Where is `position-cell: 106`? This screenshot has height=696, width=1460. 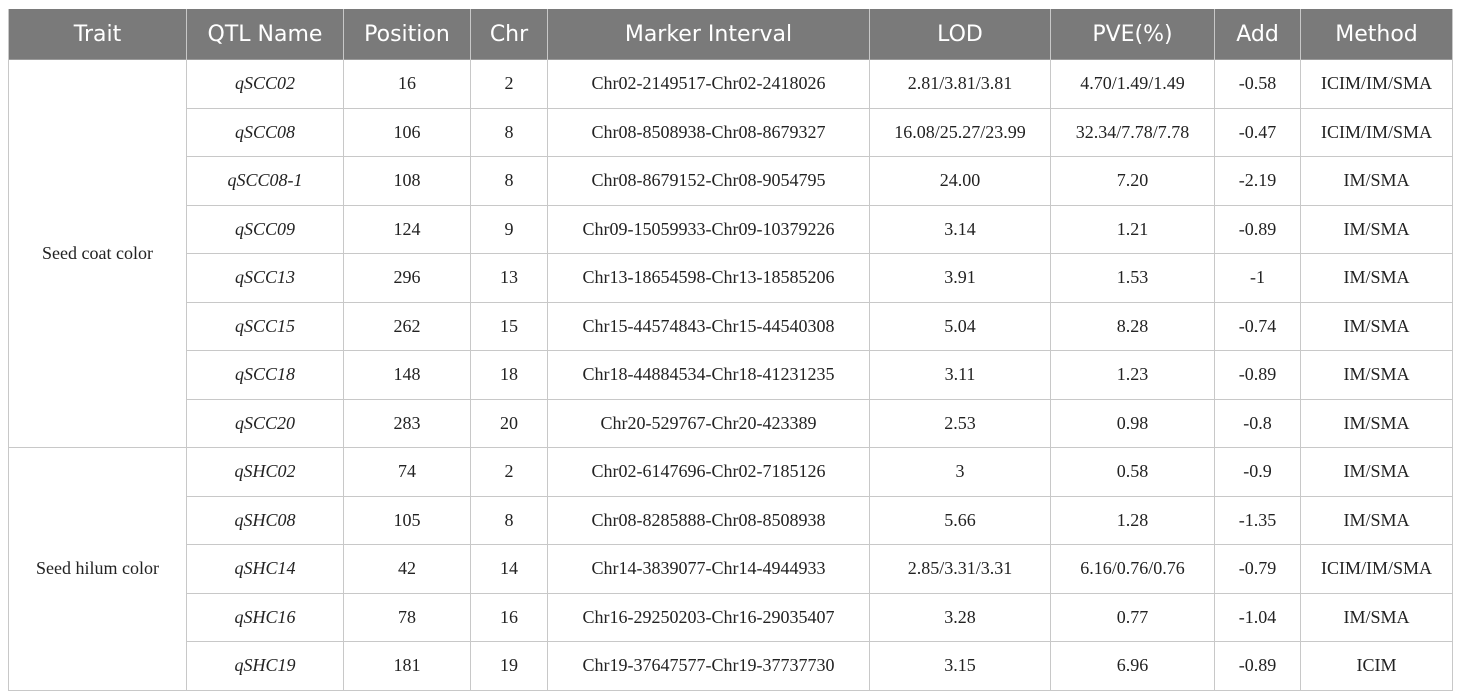 position-cell: 106 is located at coordinates (407, 132).